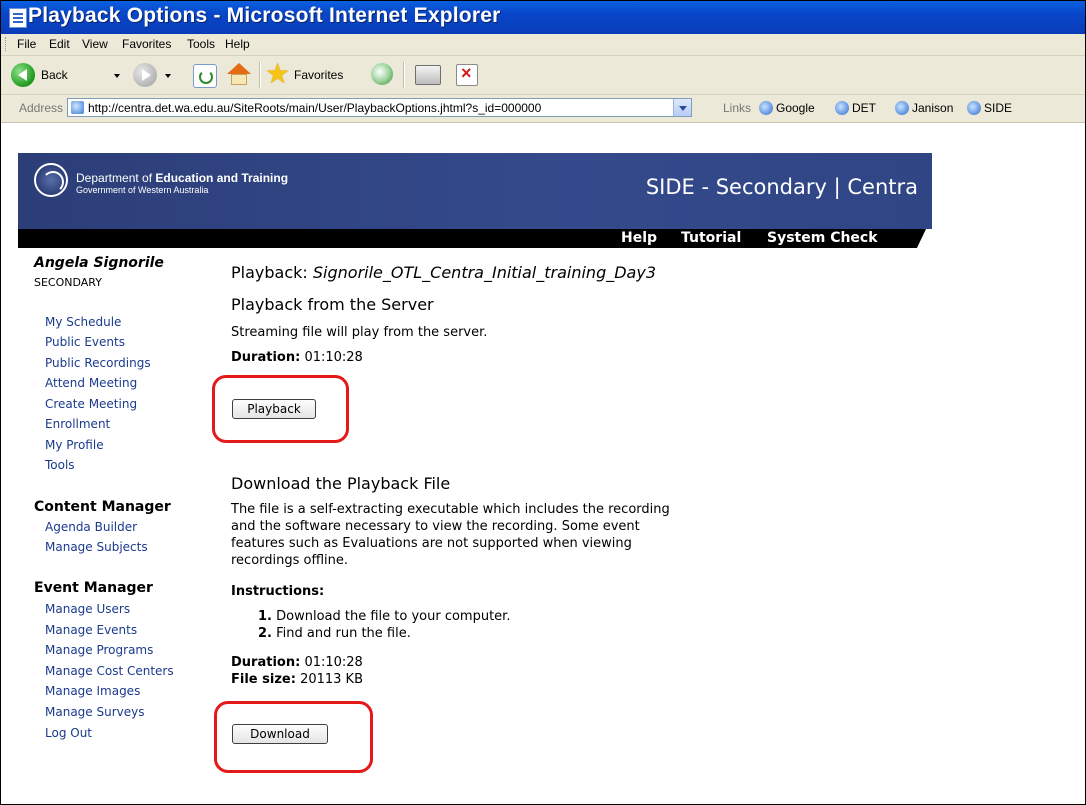 Image resolution: width=1086 pixels, height=805 pixels. Describe the element at coordinates (68, 282) in the screenshot. I see `user-role: SECONDARY` at that location.